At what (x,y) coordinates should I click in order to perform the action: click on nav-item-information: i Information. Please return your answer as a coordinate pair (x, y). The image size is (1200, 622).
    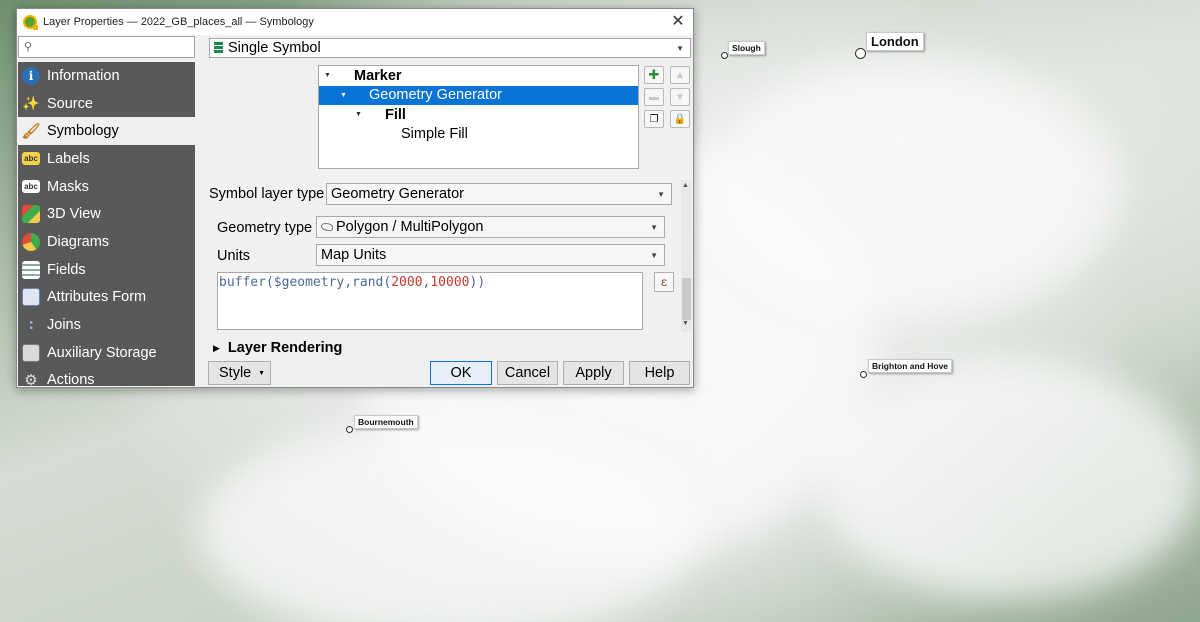
    Looking at the image, I should click on (106, 76).